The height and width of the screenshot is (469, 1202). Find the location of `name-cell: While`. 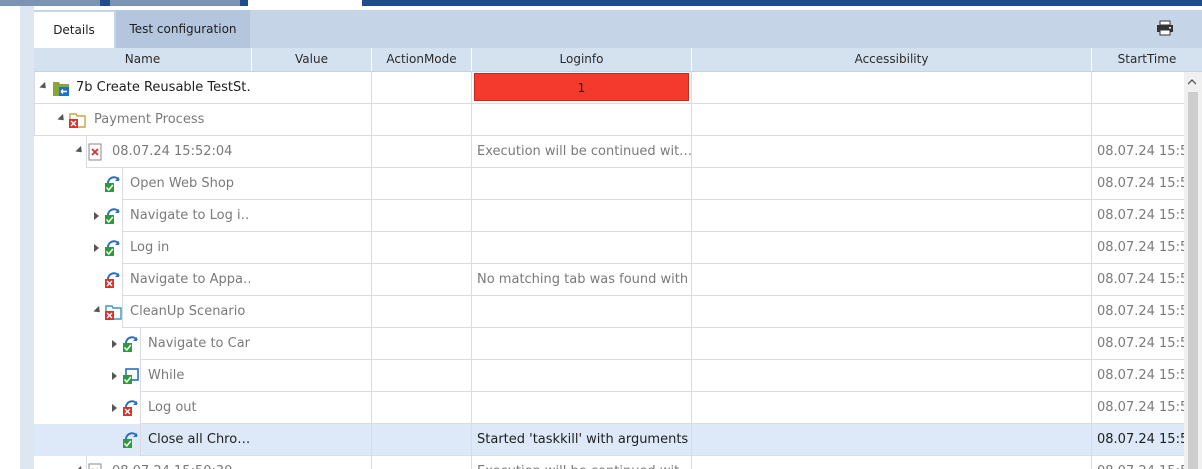

name-cell: While is located at coordinates (143, 376).